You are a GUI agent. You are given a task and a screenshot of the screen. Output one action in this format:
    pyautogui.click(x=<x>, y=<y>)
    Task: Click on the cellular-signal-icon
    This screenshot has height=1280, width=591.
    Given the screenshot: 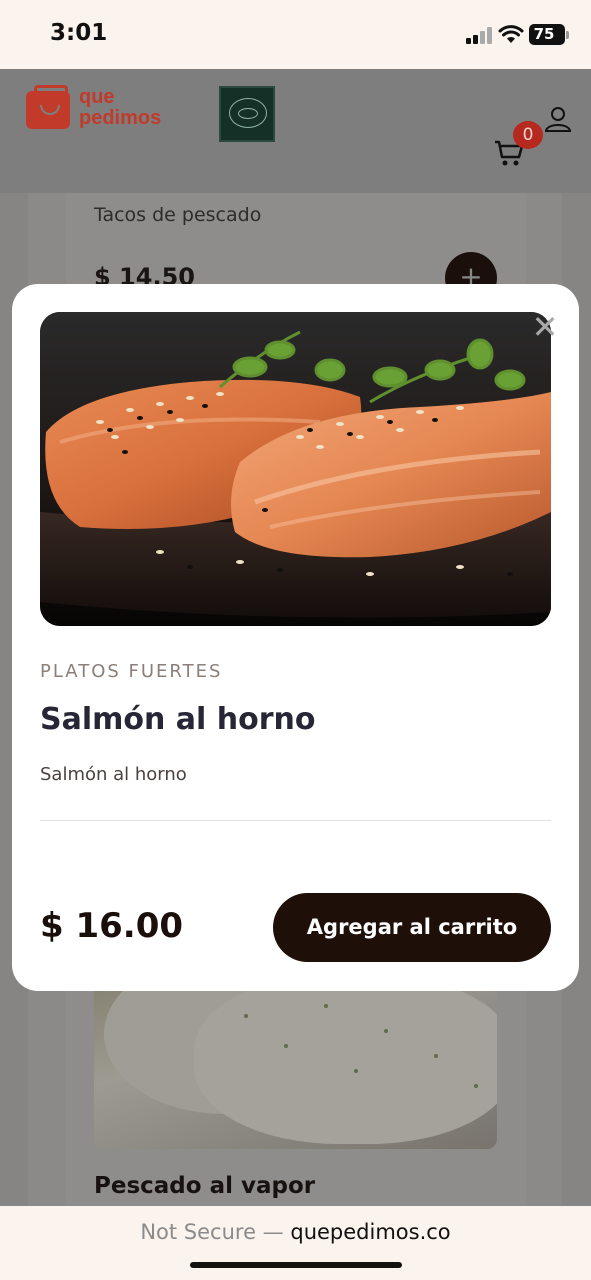 What is the action you would take?
    pyautogui.click(x=480, y=35)
    